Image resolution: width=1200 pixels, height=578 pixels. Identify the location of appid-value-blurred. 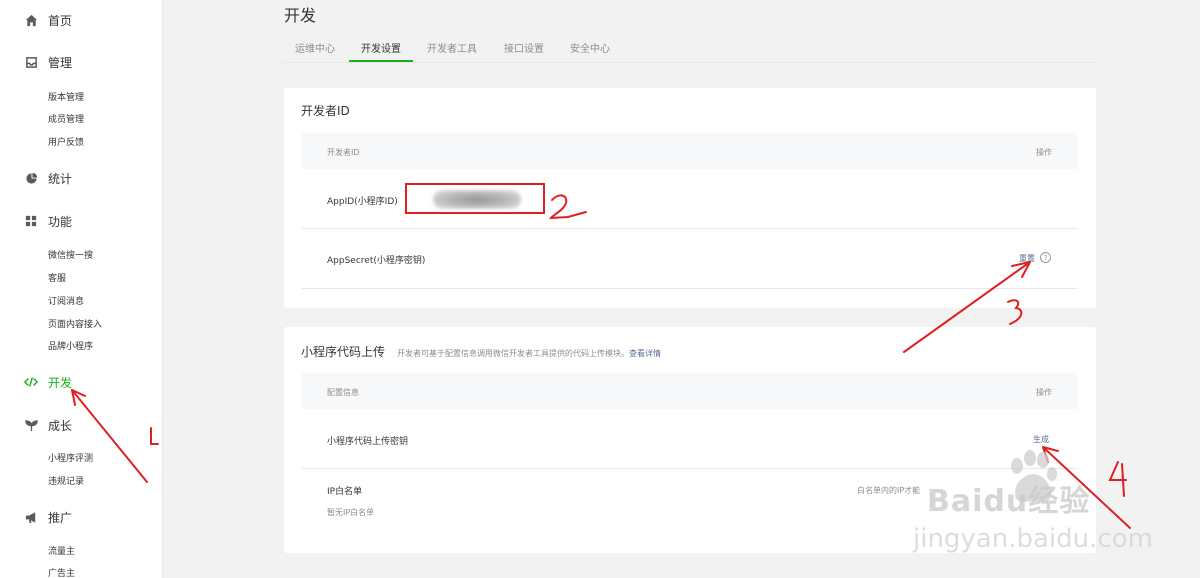
(477, 199).